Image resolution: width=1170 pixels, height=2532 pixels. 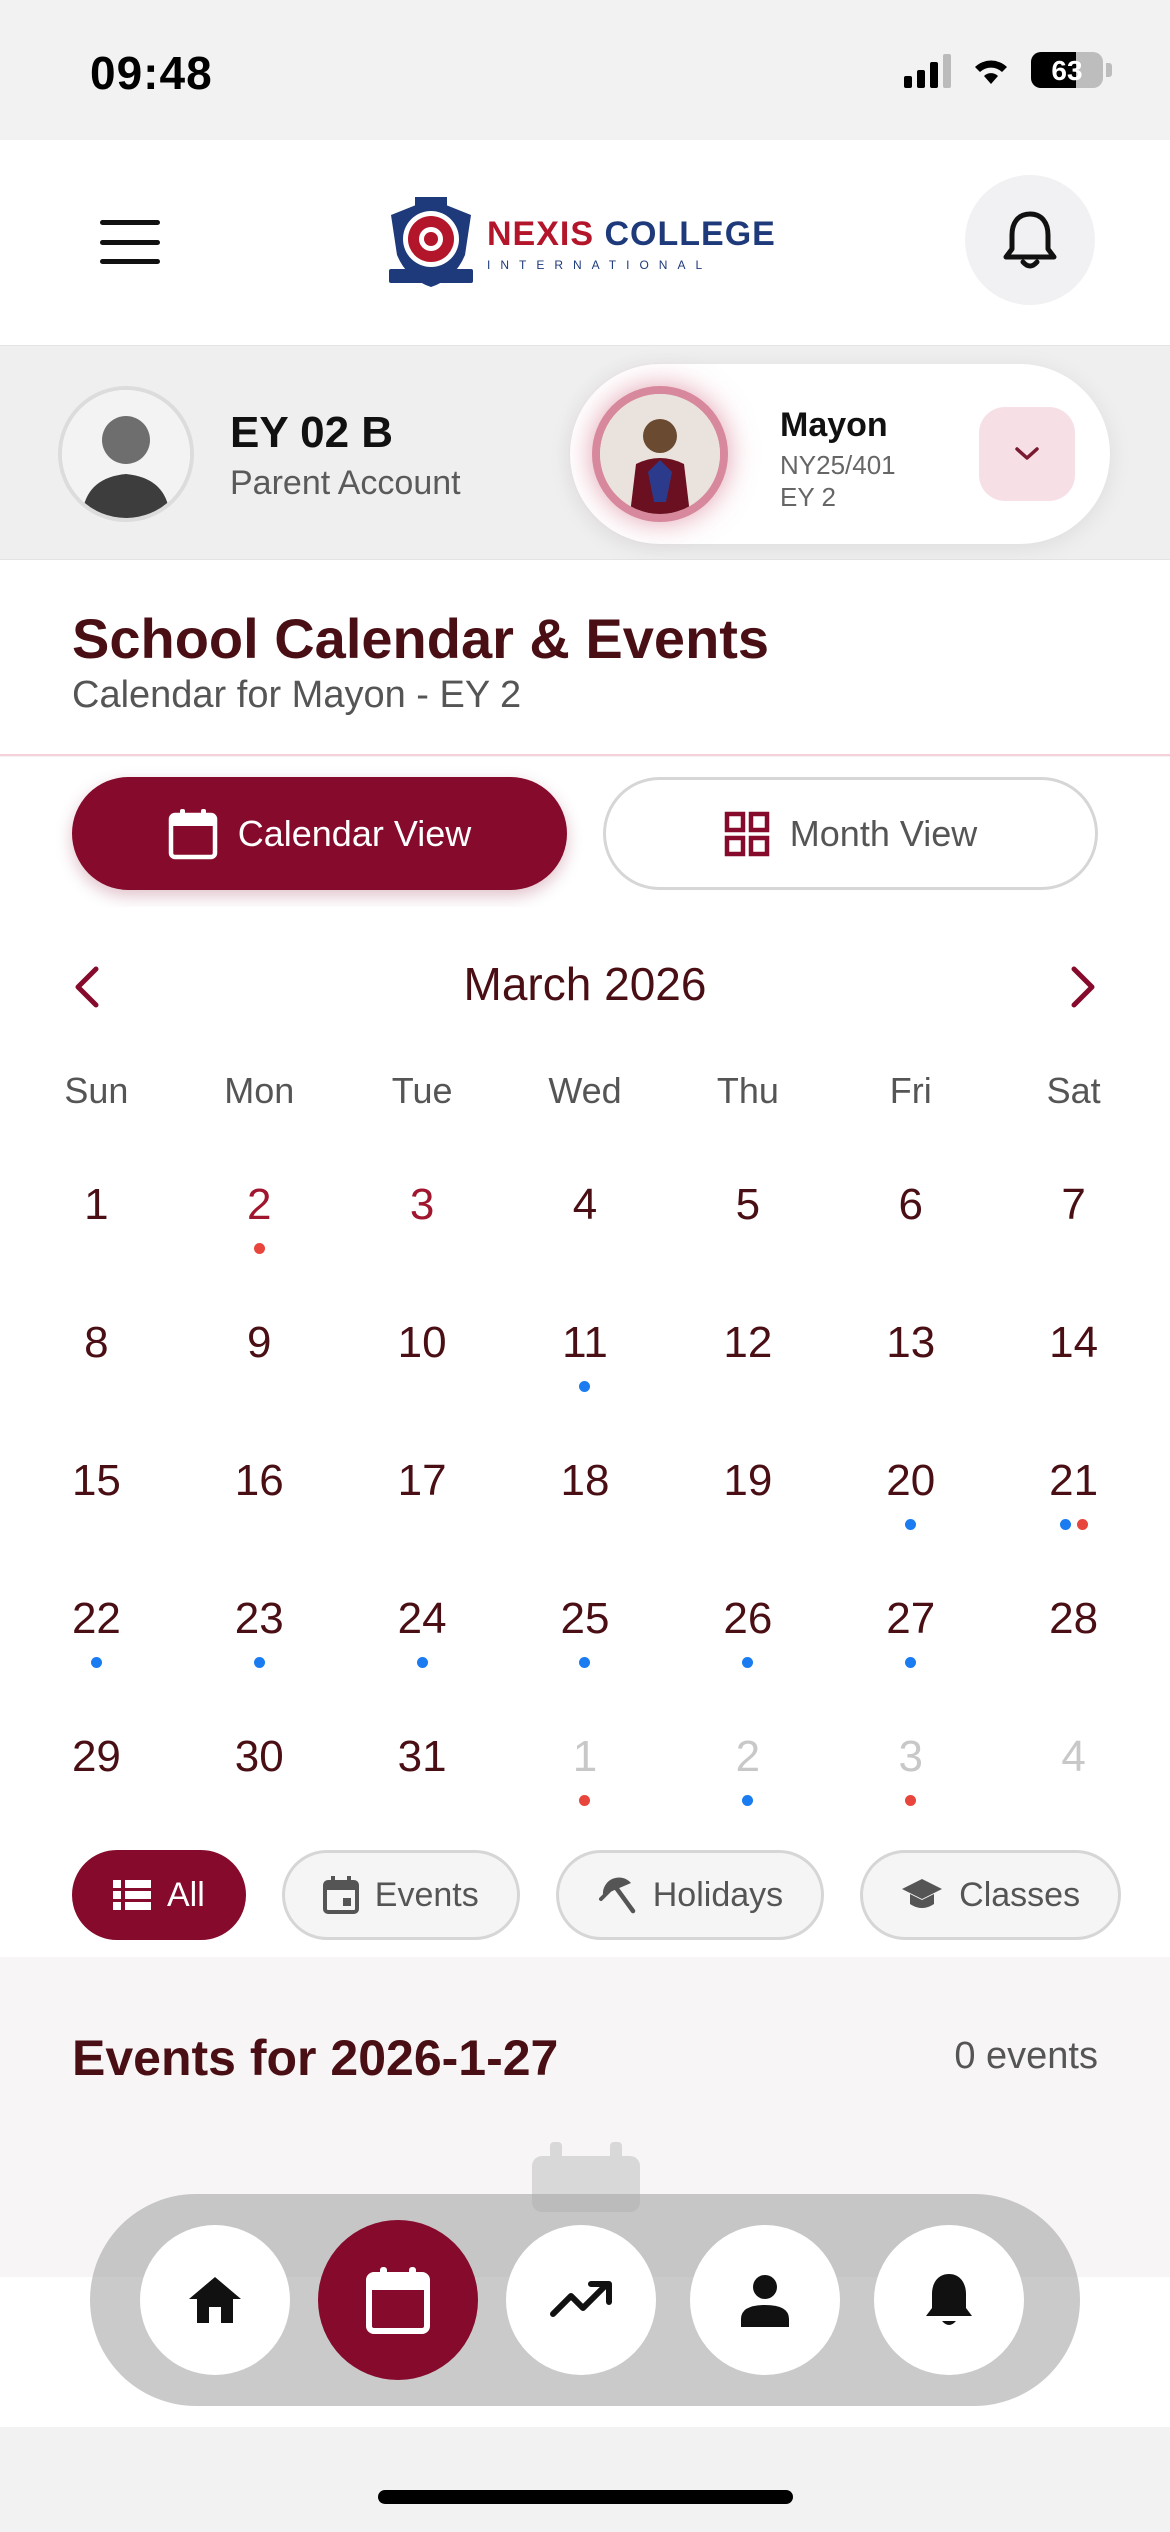 I want to click on calendar-day: 7, so click(x=1073, y=1201).